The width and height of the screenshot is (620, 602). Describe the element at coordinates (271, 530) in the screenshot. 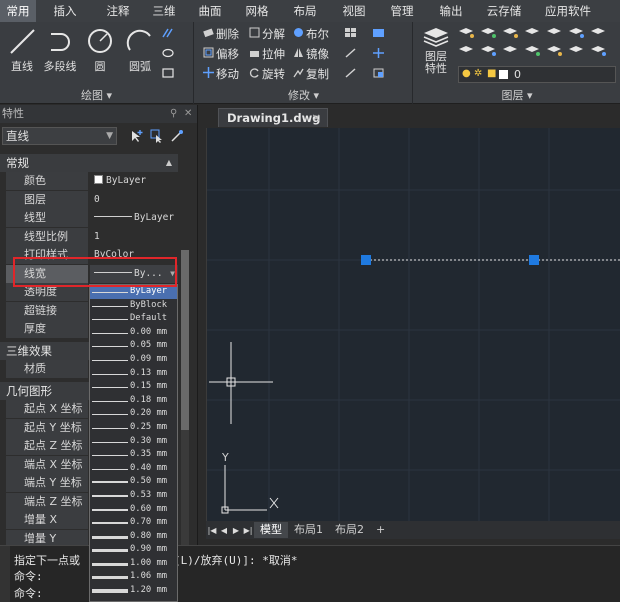

I see `tab-model: 模型` at that location.